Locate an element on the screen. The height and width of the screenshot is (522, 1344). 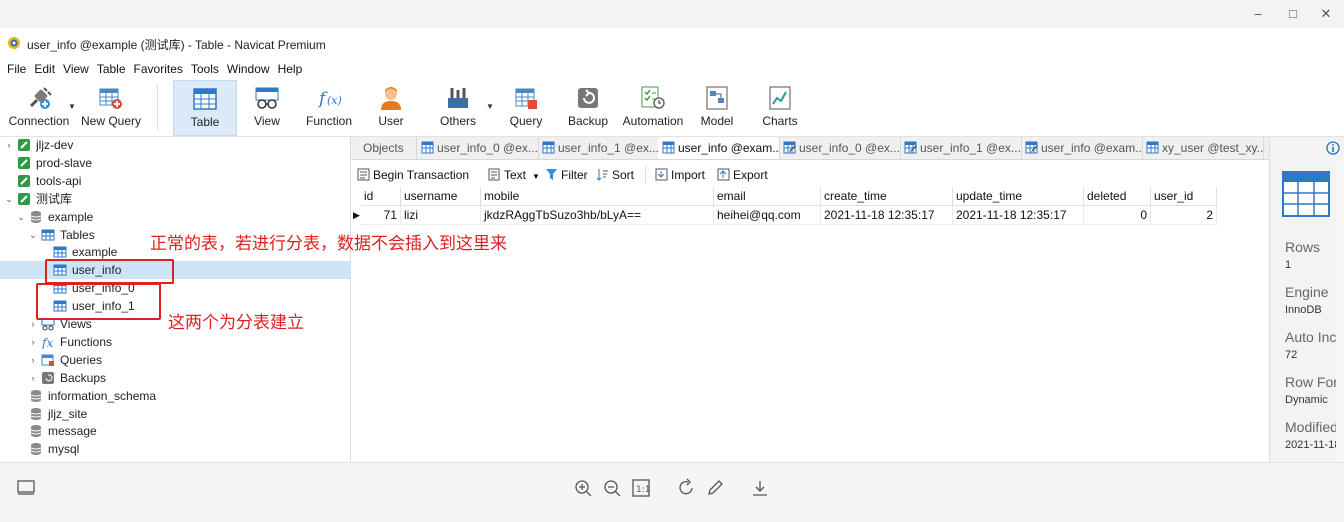
actual-size-icon: 1:1 is located at coordinates (641, 488).